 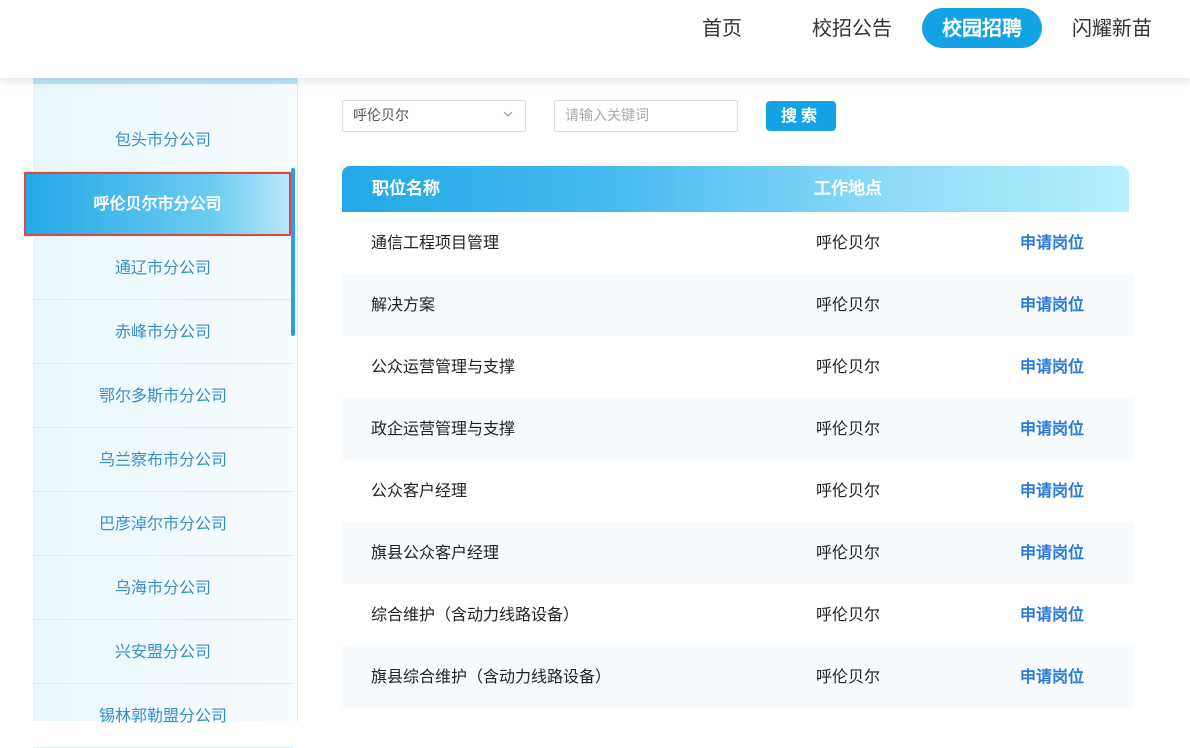 What do you see at coordinates (157, 204) in the screenshot?
I see `sidebar-item-hulunbuir: 呼伦贝尔市分公司` at bounding box center [157, 204].